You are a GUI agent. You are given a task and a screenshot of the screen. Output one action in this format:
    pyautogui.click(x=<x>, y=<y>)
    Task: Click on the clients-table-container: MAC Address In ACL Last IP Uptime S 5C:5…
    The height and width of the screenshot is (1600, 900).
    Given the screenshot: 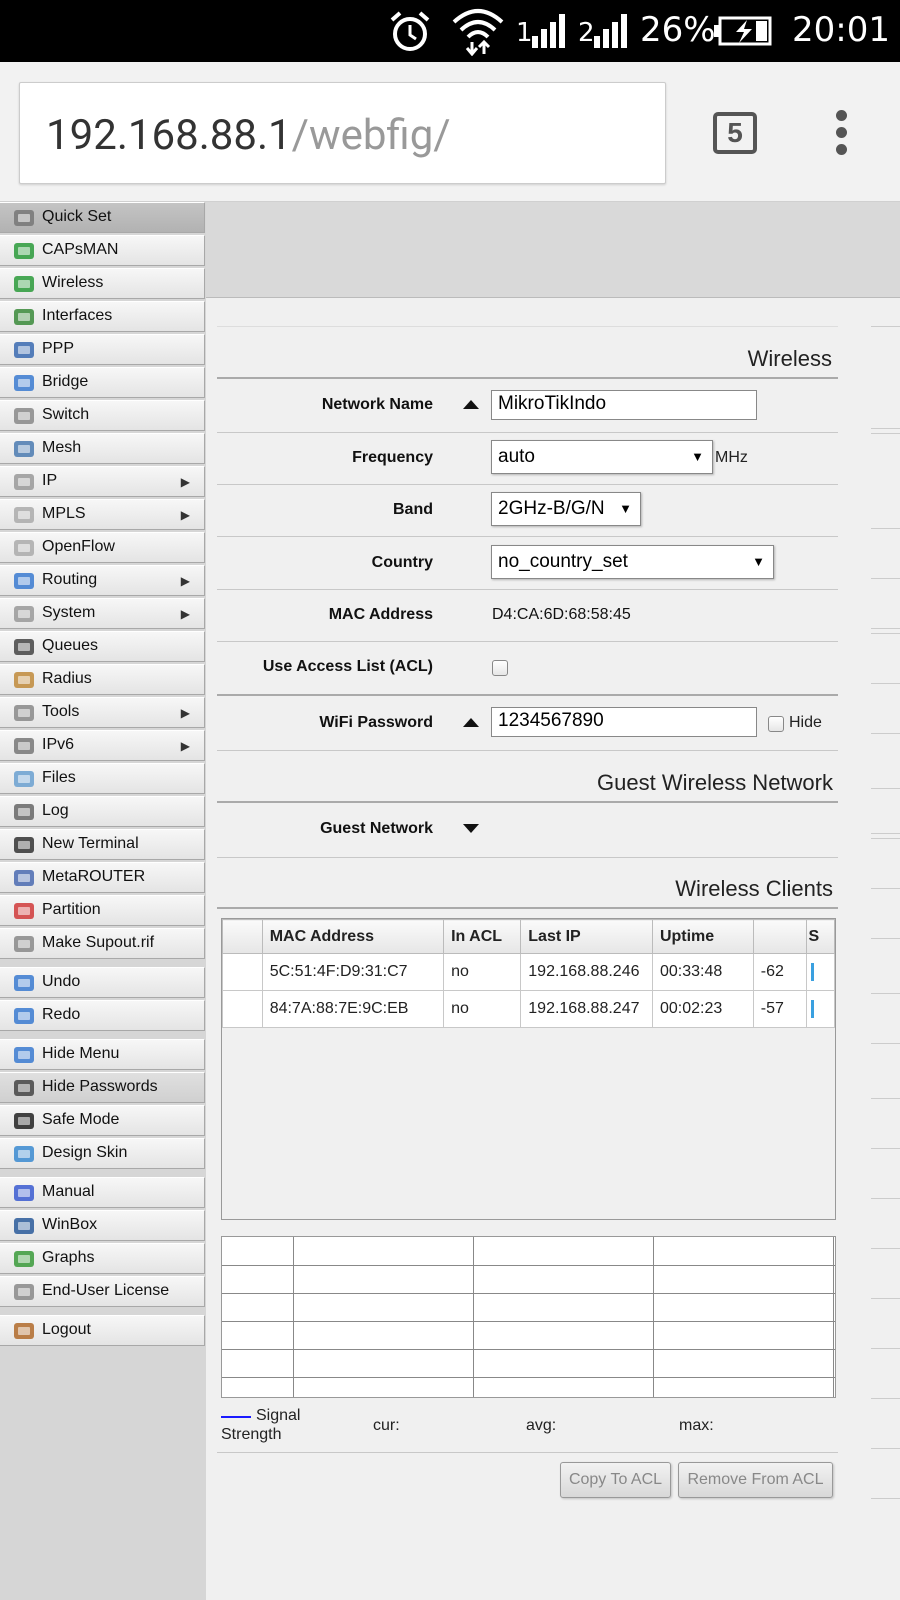 What is the action you would take?
    pyautogui.click(x=528, y=1069)
    